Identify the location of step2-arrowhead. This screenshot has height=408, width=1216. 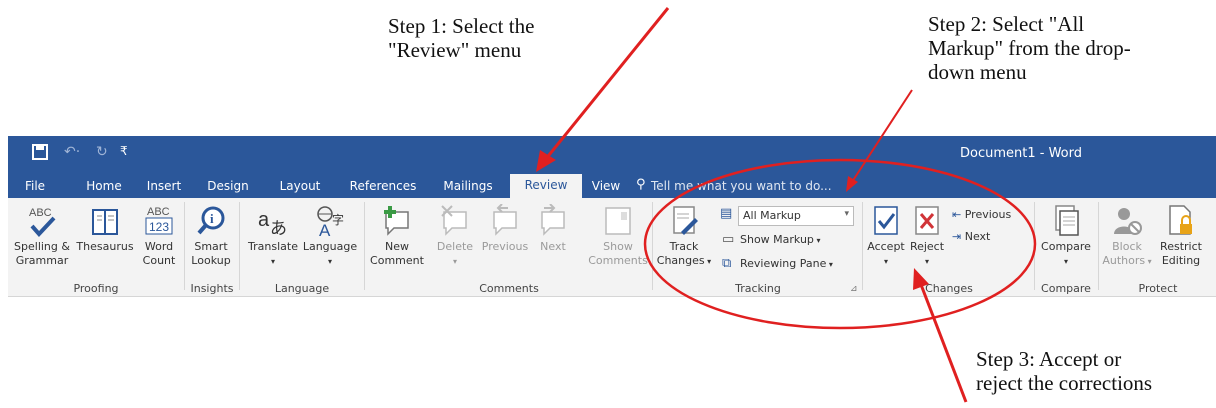
(852, 184).